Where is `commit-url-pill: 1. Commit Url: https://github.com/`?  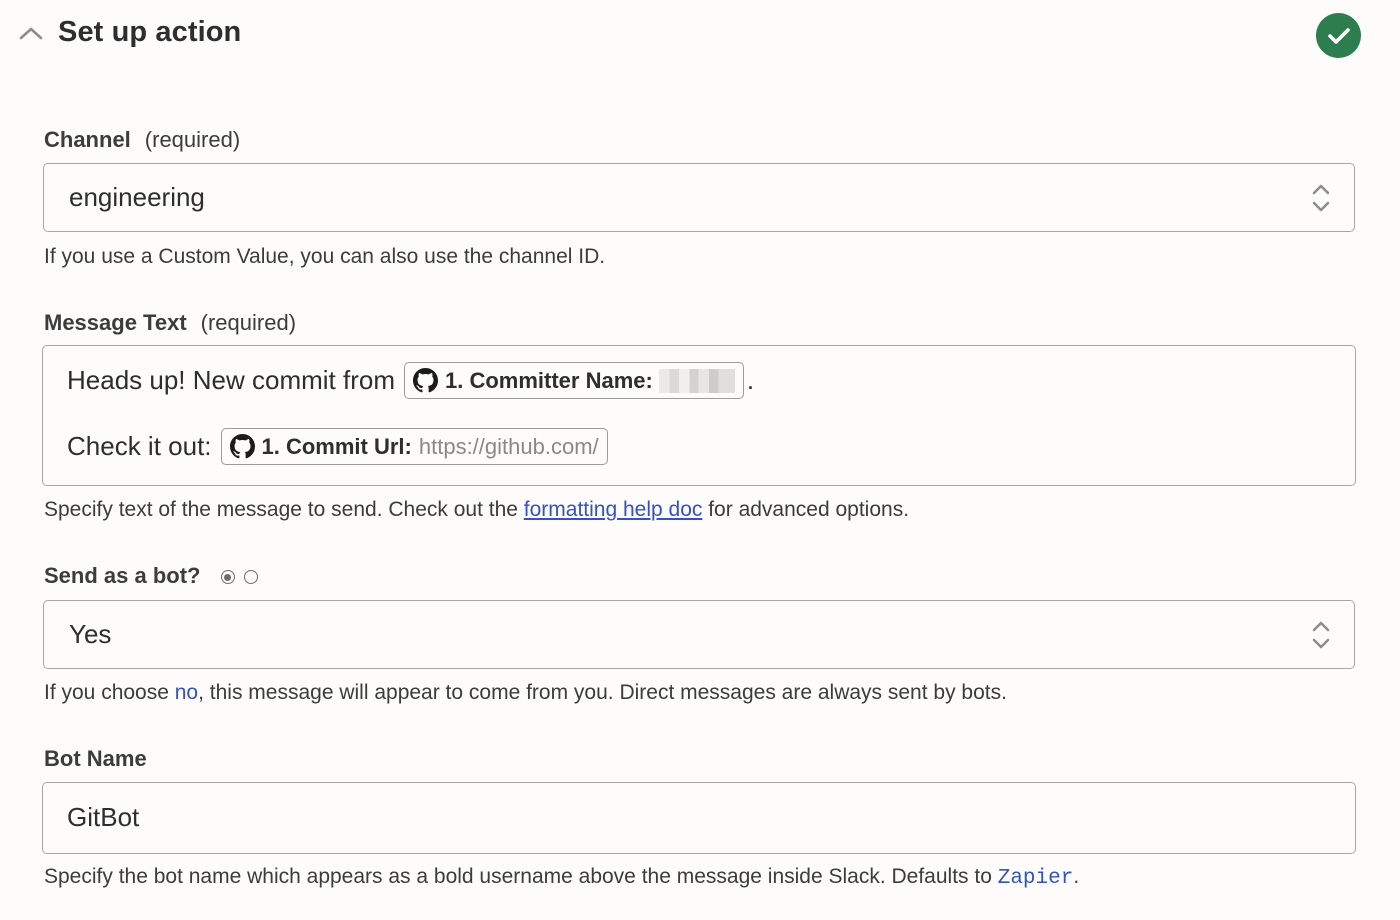 commit-url-pill: 1. Commit Url: https://github.com/ is located at coordinates (414, 446).